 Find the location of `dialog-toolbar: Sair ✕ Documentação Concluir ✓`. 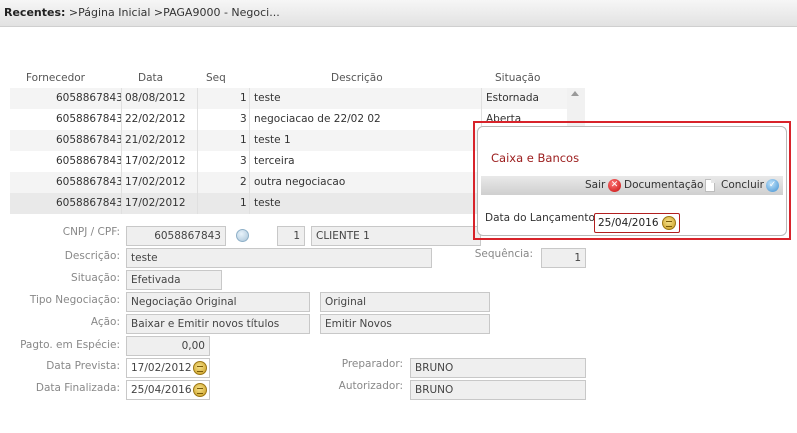

dialog-toolbar: Sair ✕ Documentação Concluir ✓ is located at coordinates (632, 185).